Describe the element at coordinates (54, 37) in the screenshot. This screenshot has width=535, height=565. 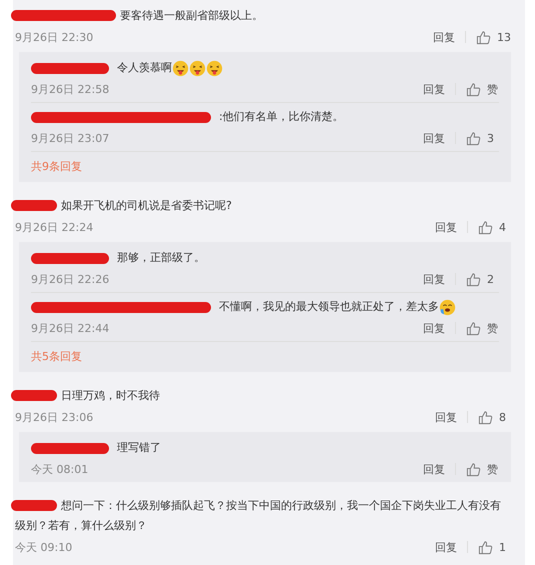
I see `comment-time: 9月26日 22:30` at that location.